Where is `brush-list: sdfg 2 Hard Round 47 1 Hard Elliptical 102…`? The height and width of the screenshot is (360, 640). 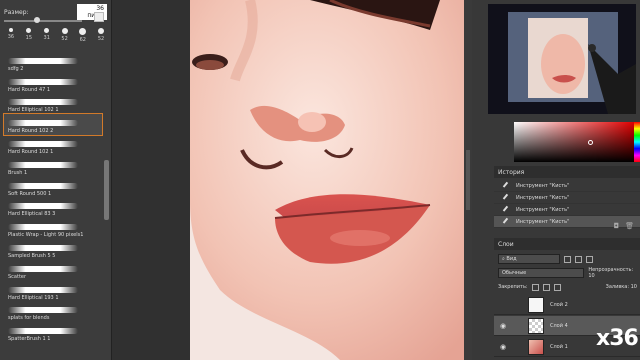
brush-list: sdfg 2 Hard Round 47 1 Hard Elliptical 102… is located at coordinates (53, 197).